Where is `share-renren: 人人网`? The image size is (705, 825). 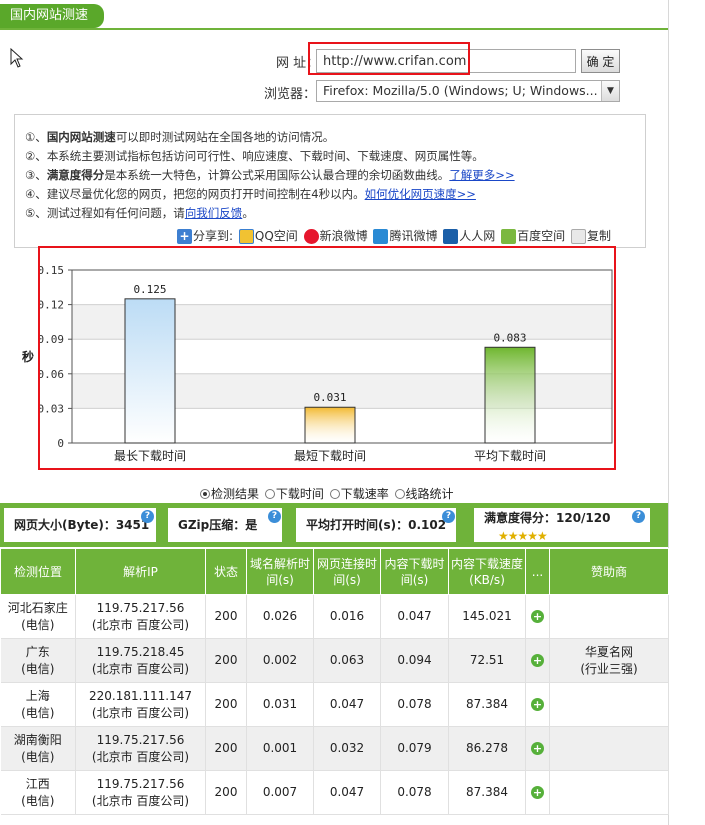 share-renren: 人人网 is located at coordinates (469, 235).